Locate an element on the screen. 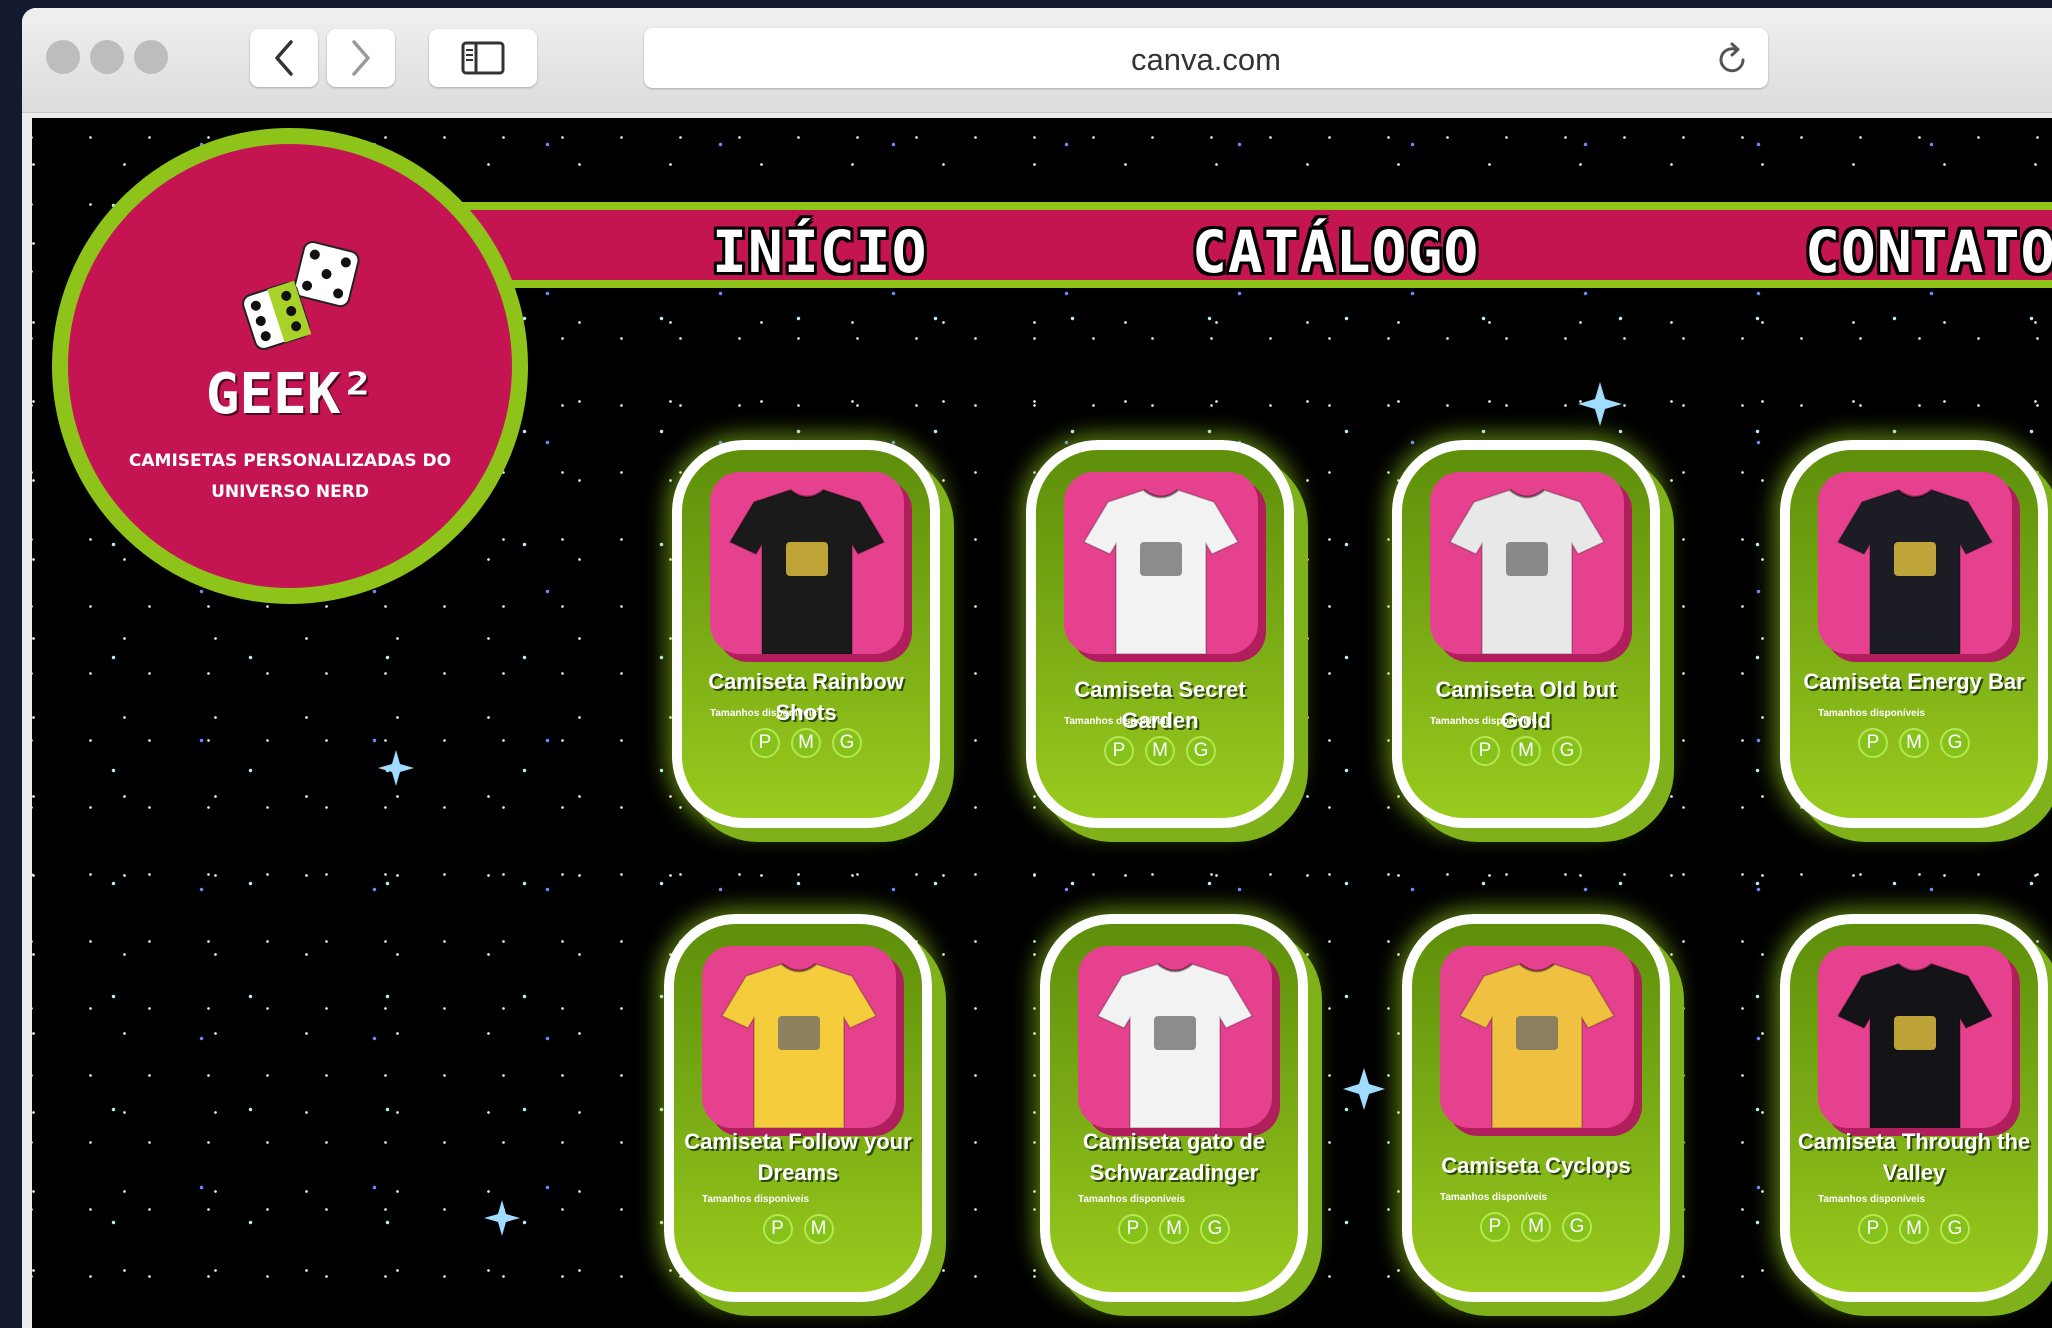 This screenshot has height=1328, width=2052. product-card: Camiseta Cyclops Tamanhos disponíveis P M G is located at coordinates (1536, 1108).